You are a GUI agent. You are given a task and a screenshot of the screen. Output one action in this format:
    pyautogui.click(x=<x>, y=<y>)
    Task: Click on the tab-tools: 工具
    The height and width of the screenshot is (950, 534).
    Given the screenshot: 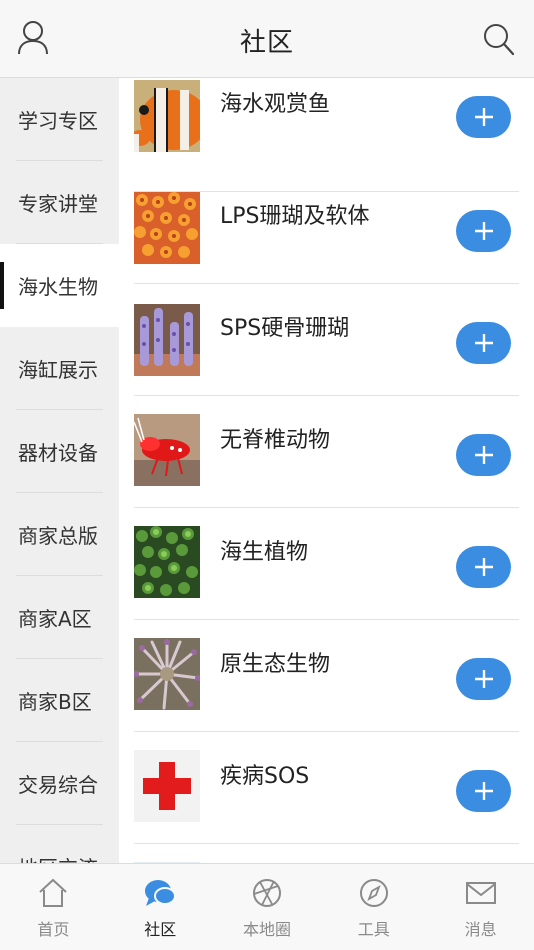 What is the action you would take?
    pyautogui.click(x=373, y=907)
    